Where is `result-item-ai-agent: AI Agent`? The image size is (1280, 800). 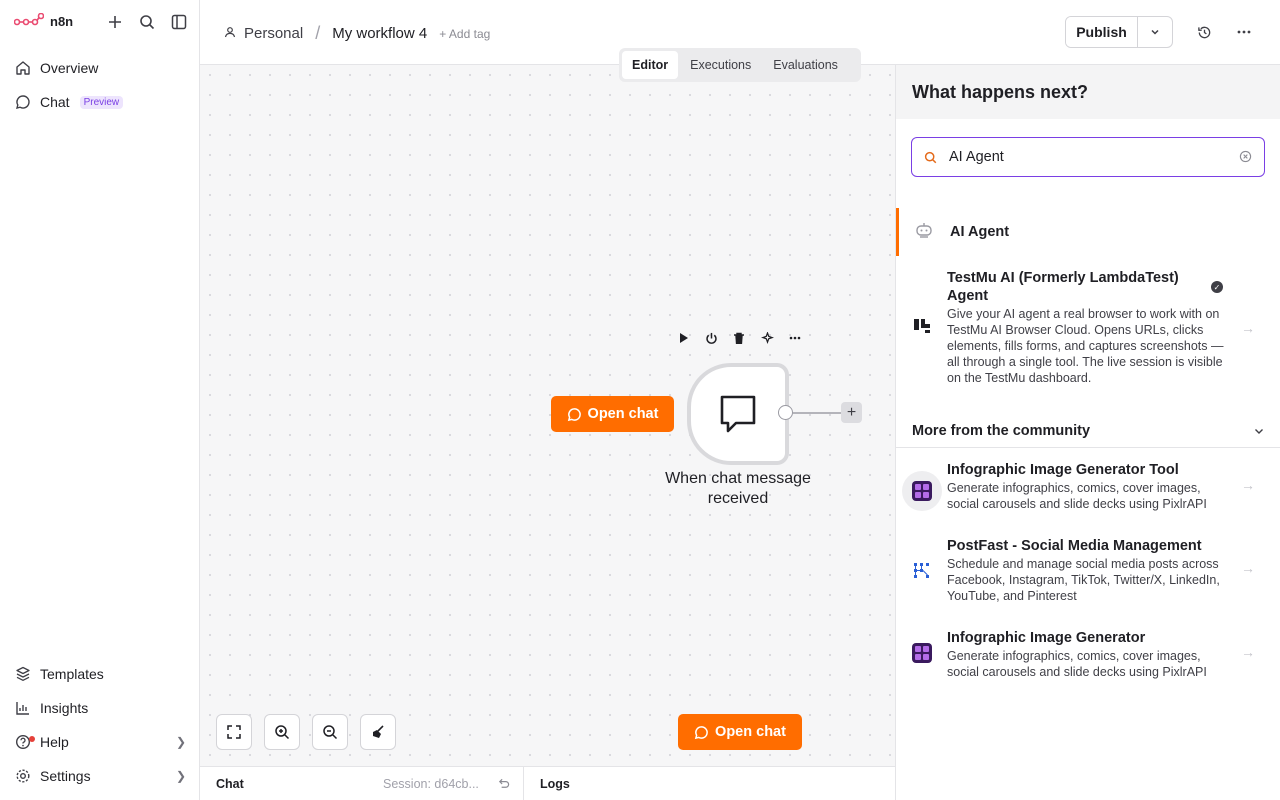
result-item-ai-agent: AI Agent is located at coordinates (1088, 232).